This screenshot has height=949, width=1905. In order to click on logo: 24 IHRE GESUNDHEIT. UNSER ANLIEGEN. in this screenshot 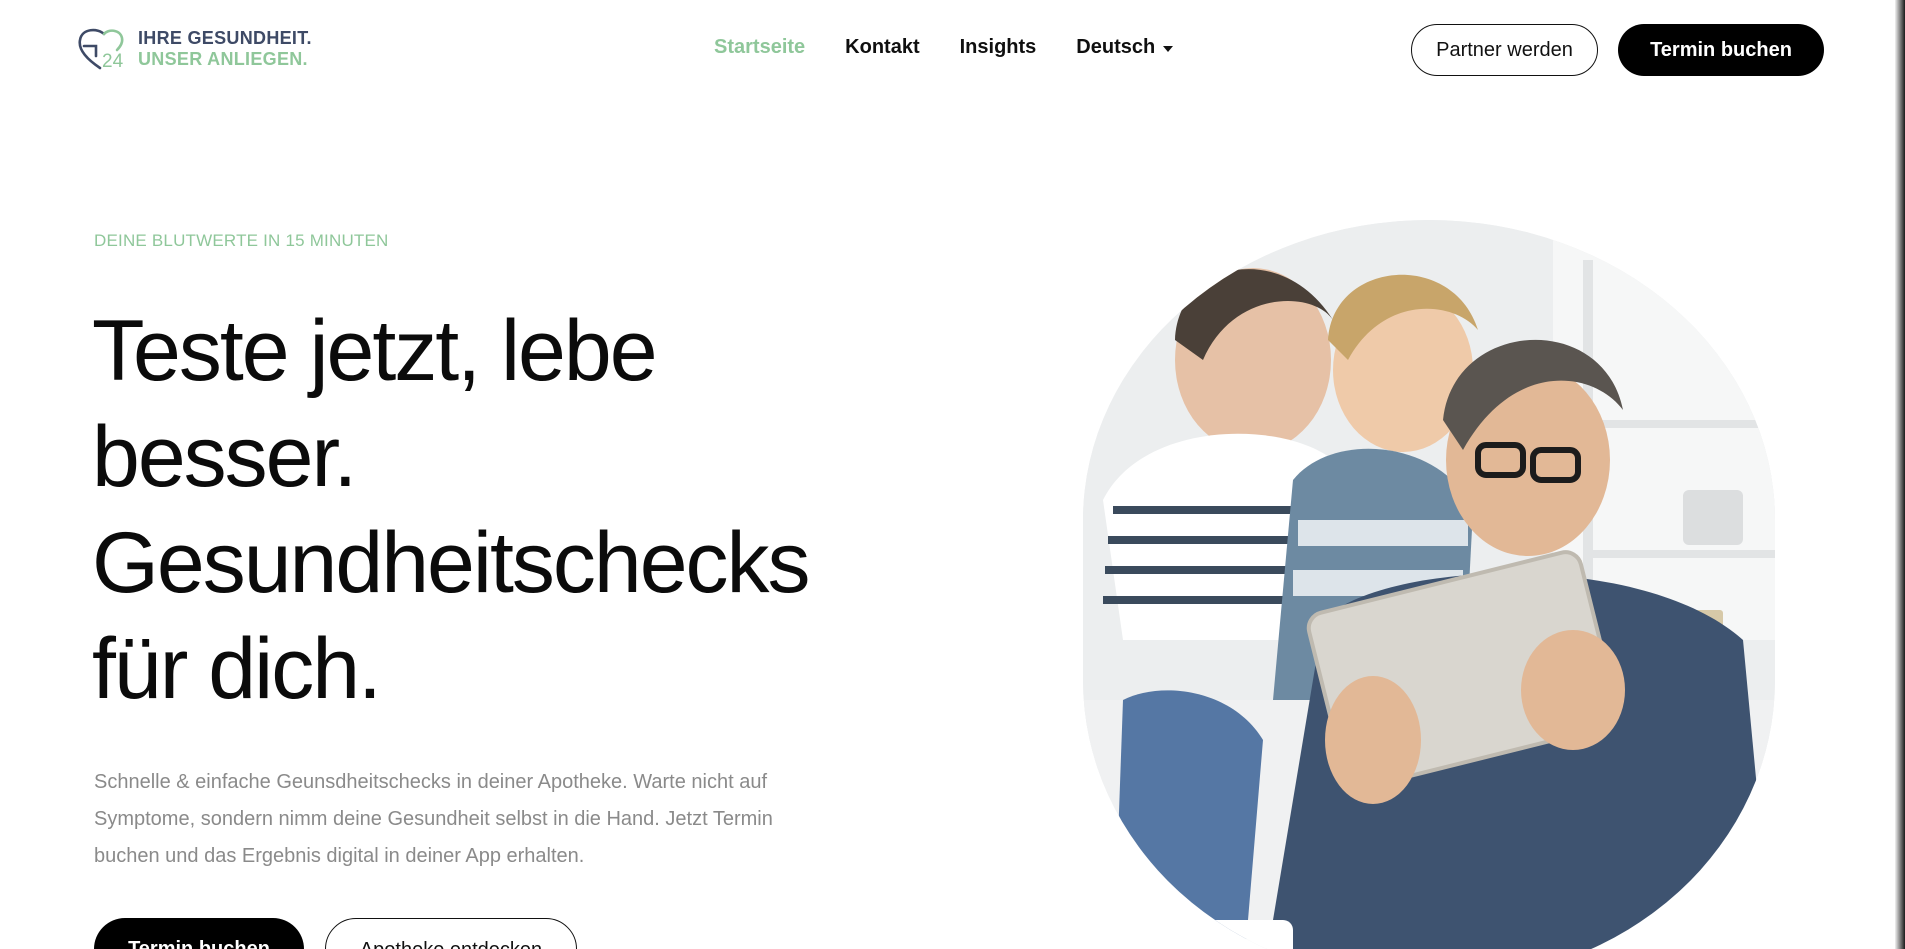, I will do `click(194, 49)`.